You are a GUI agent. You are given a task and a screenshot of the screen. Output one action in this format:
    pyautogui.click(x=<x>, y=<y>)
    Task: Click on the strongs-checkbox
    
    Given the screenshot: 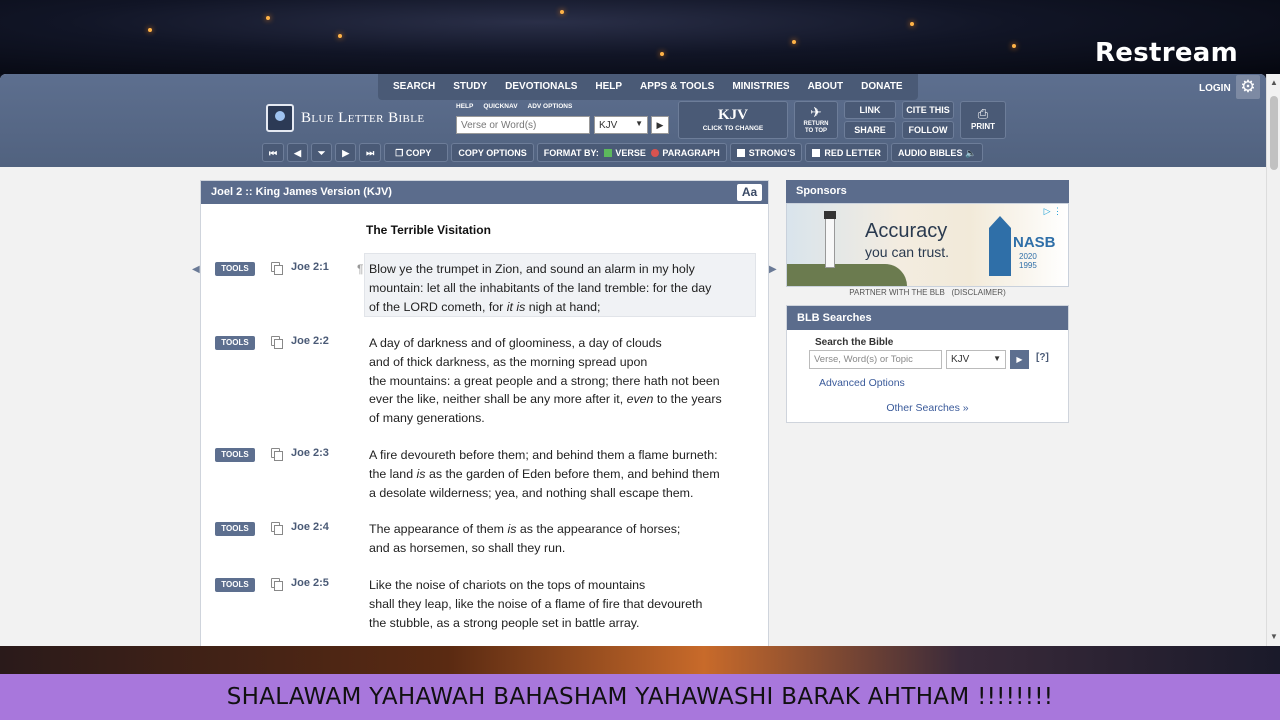 What is the action you would take?
    pyautogui.click(x=740, y=153)
    